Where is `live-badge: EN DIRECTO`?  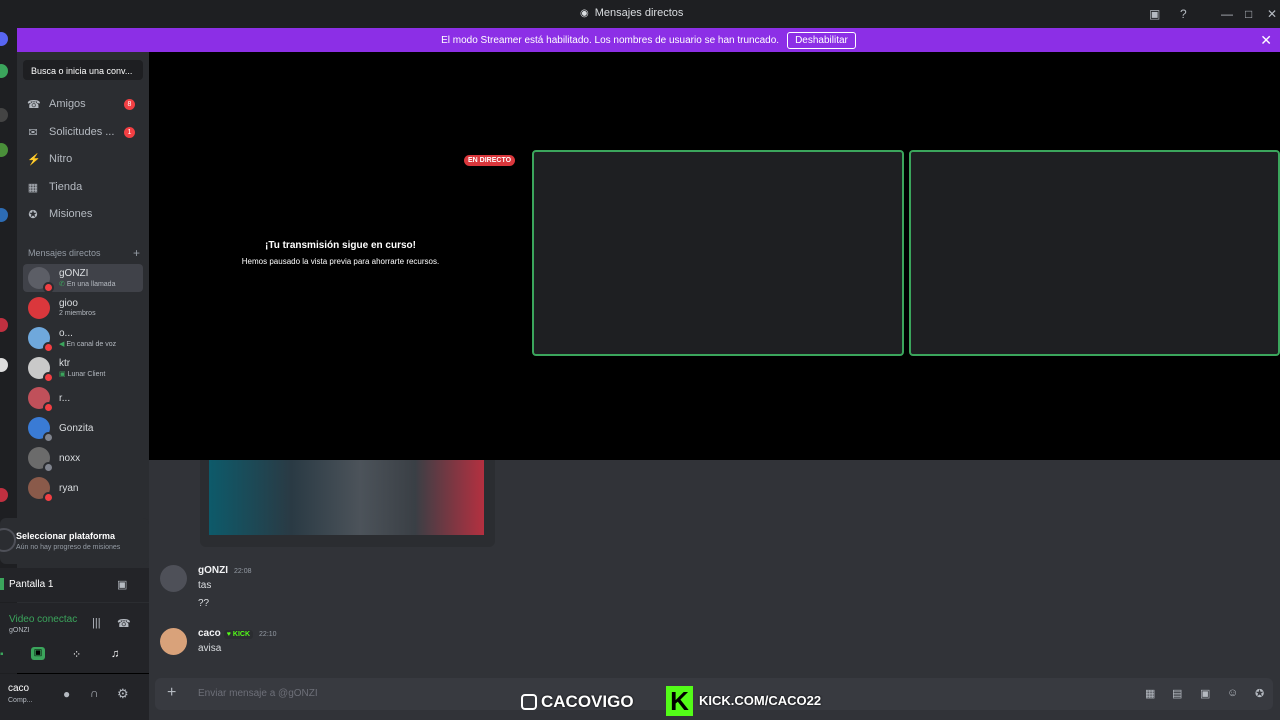 live-badge: EN DIRECTO is located at coordinates (490, 160).